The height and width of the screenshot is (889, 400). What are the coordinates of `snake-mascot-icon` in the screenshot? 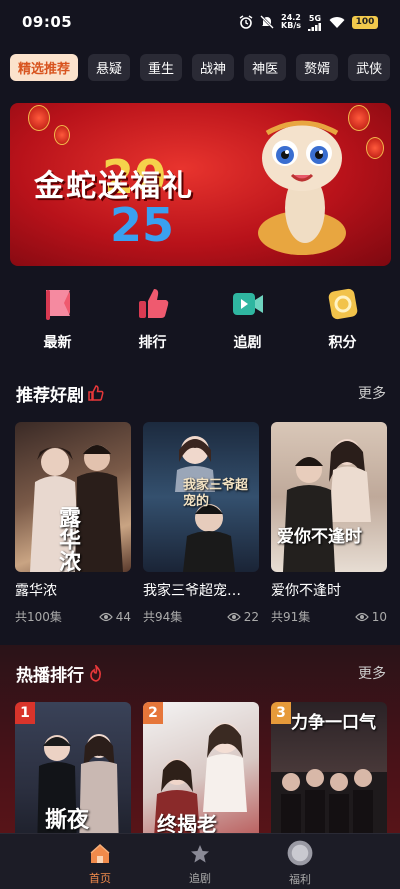 It's located at (302, 187).